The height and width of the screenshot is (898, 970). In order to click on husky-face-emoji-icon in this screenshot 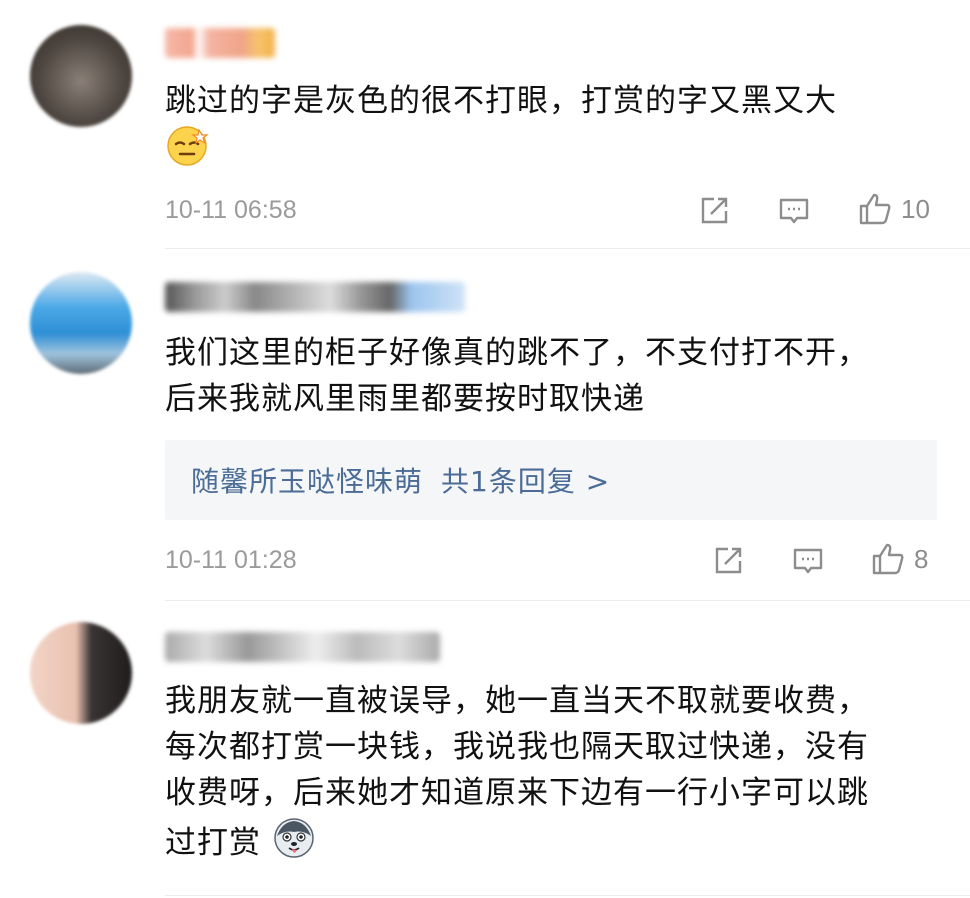, I will do `click(294, 844)`.